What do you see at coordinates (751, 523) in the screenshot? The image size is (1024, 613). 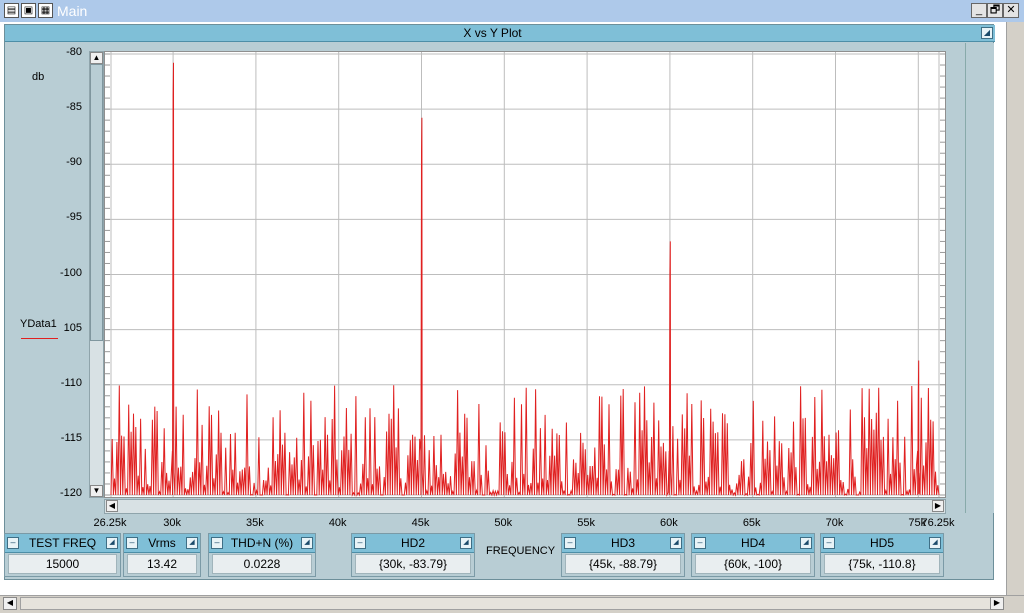 I see `x-tick-label: 65k` at bounding box center [751, 523].